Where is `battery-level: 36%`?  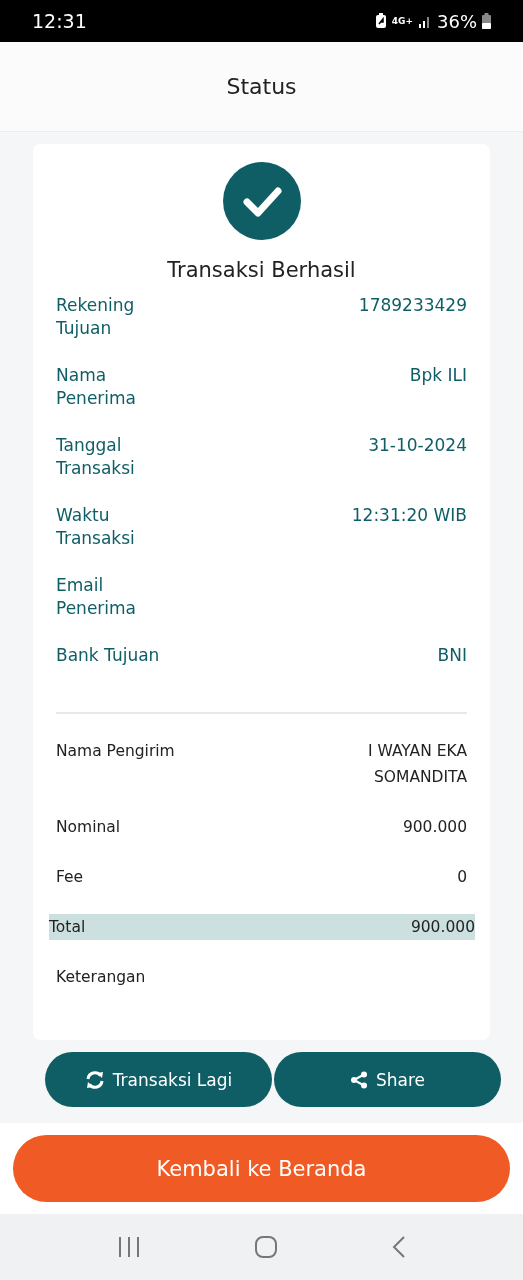
battery-level: 36% is located at coordinates (457, 21).